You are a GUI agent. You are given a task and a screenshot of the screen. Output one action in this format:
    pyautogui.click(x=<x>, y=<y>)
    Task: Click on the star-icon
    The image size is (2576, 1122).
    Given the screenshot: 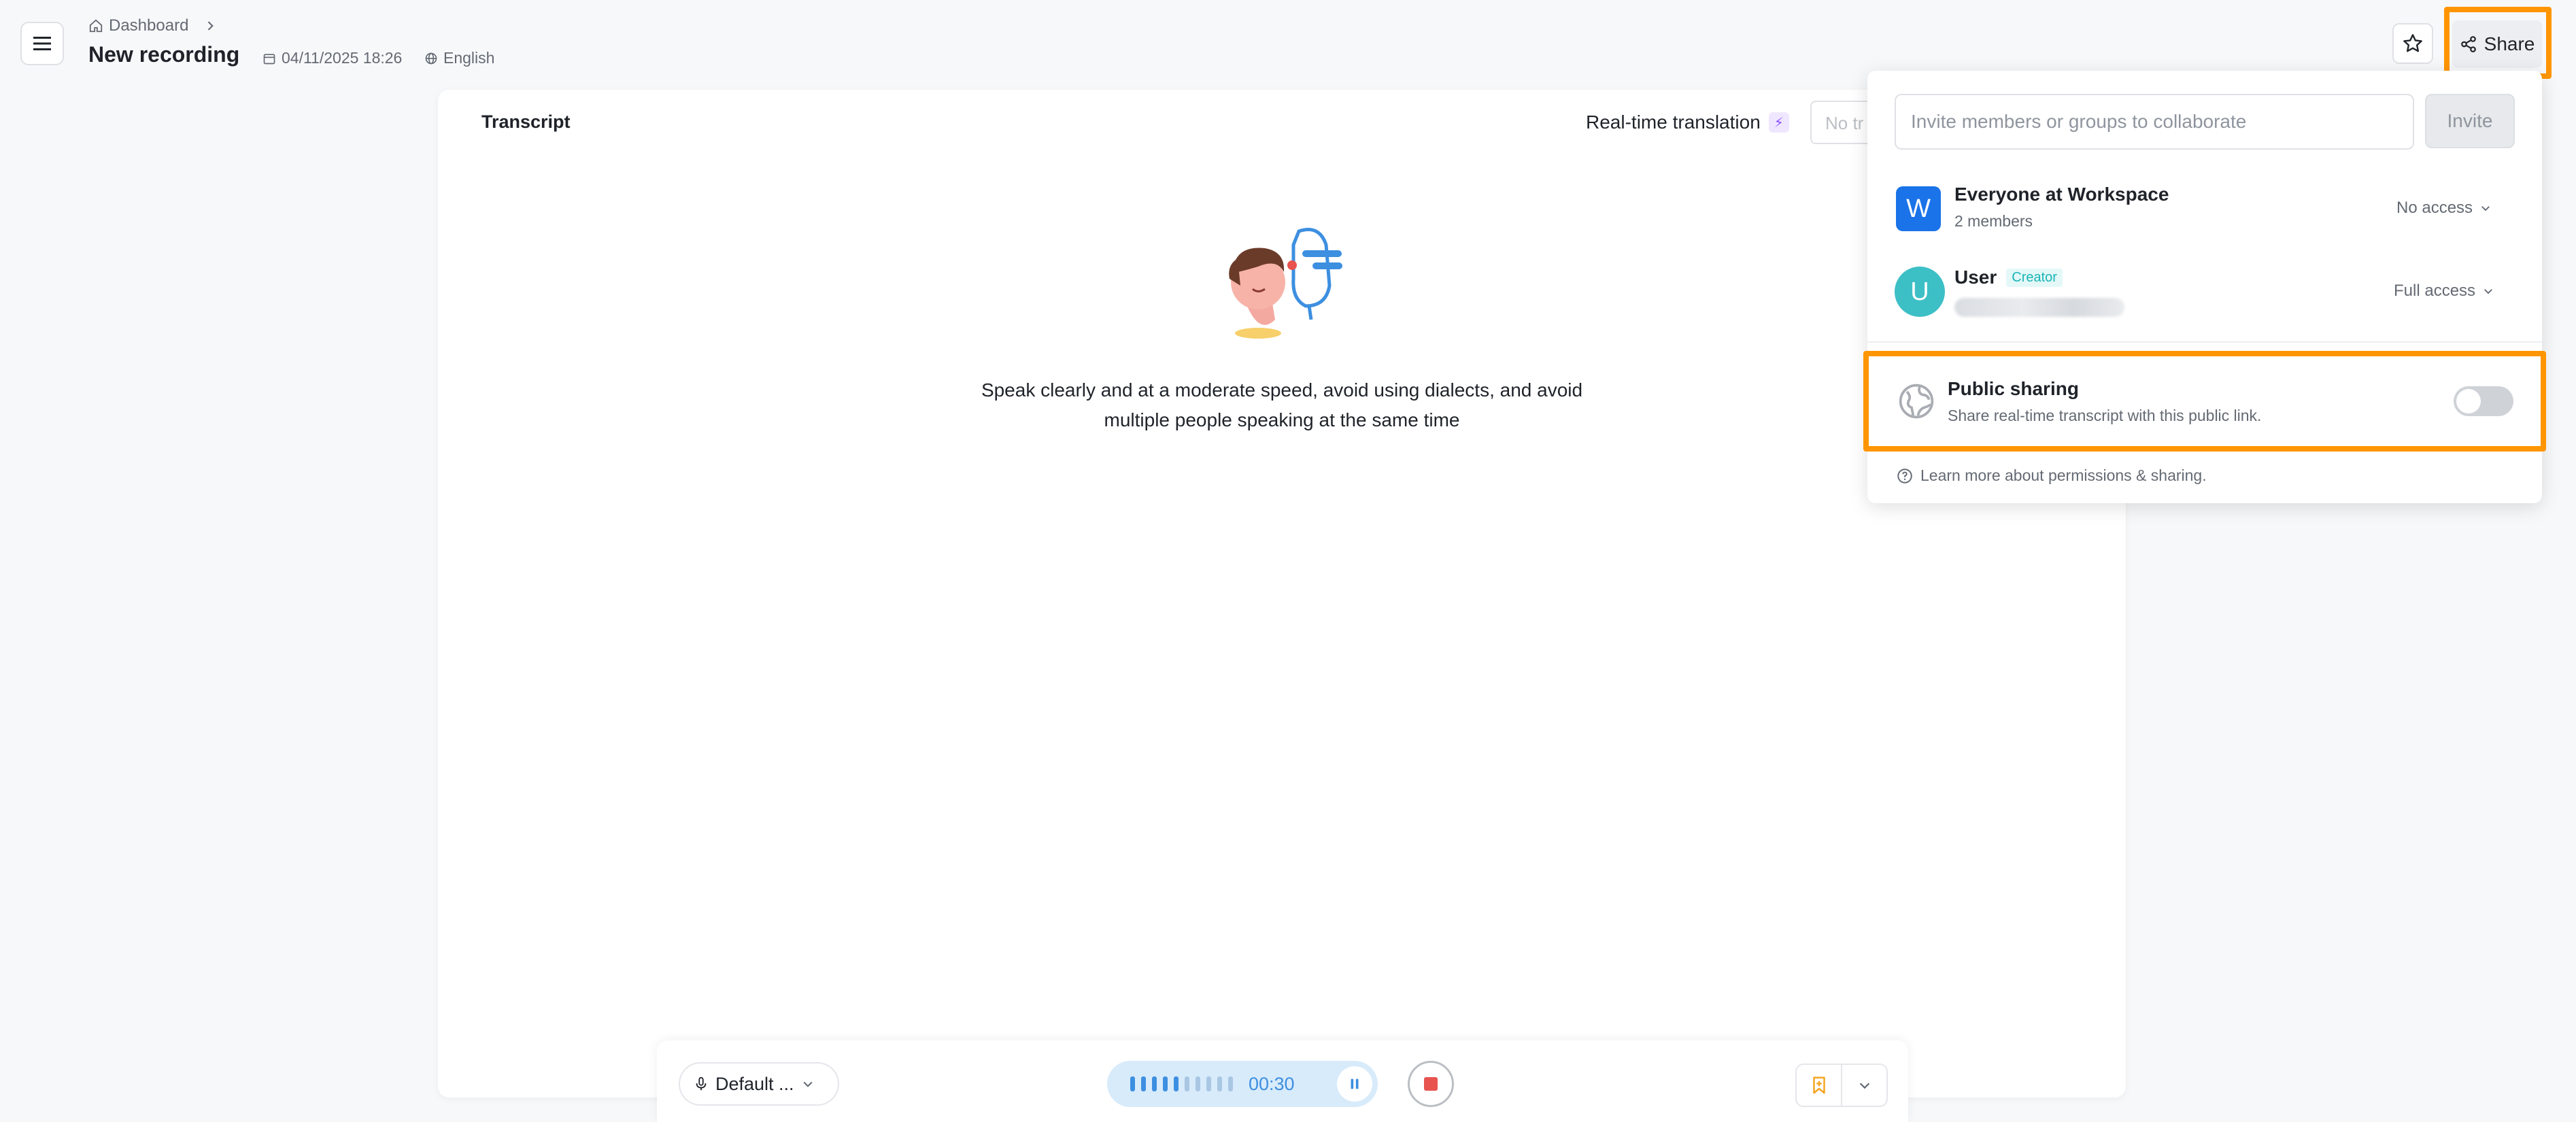 What is the action you would take?
    pyautogui.click(x=2412, y=43)
    